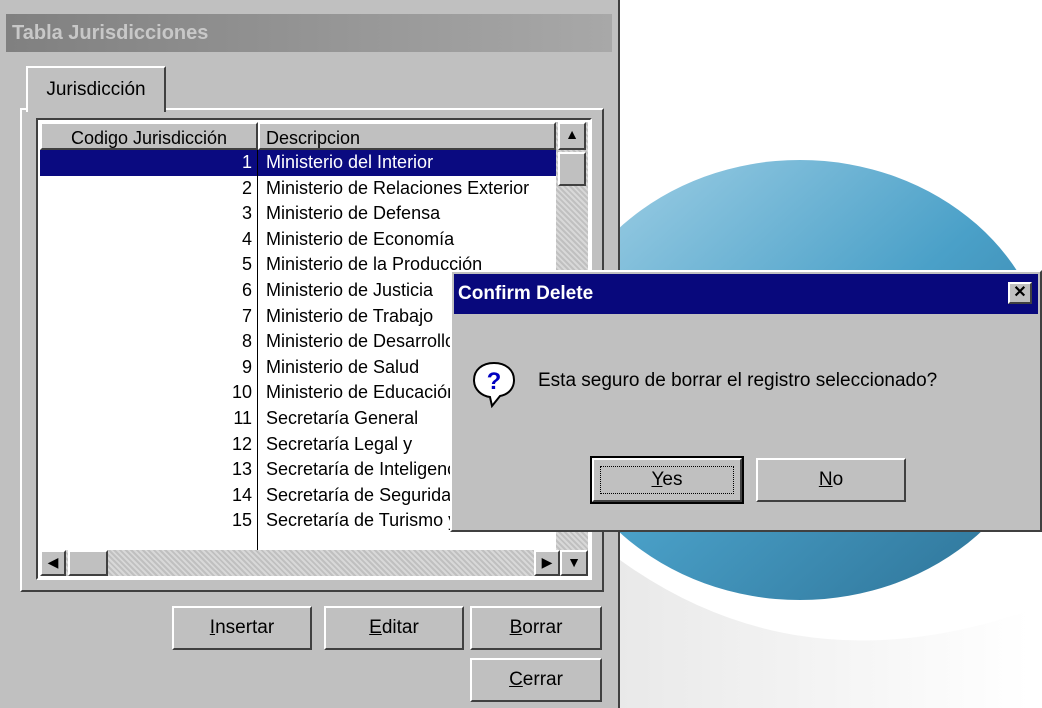 This screenshot has height=708, width=1042. What do you see at coordinates (246, 264) in the screenshot?
I see `cell-codigo: 5` at bounding box center [246, 264].